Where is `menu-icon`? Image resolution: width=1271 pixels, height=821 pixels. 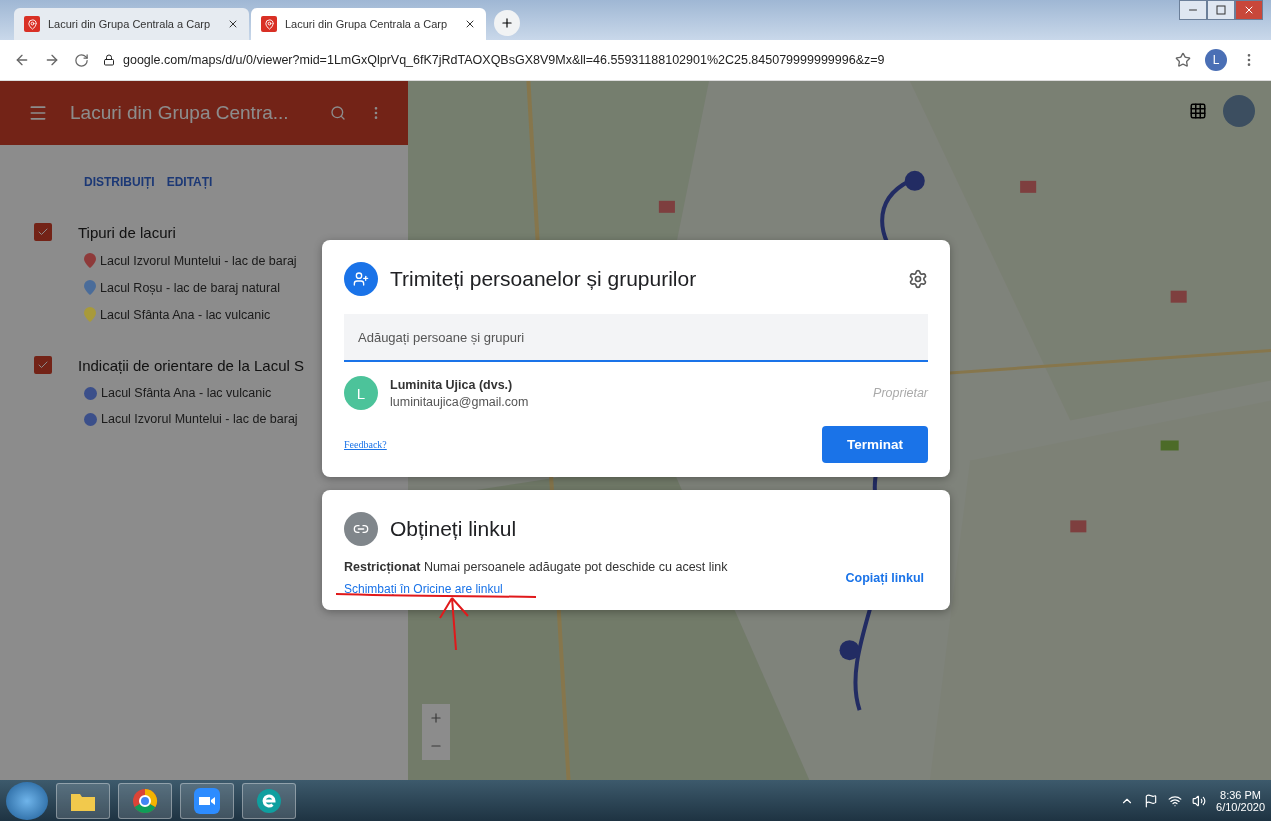 menu-icon is located at coordinates (38, 113).